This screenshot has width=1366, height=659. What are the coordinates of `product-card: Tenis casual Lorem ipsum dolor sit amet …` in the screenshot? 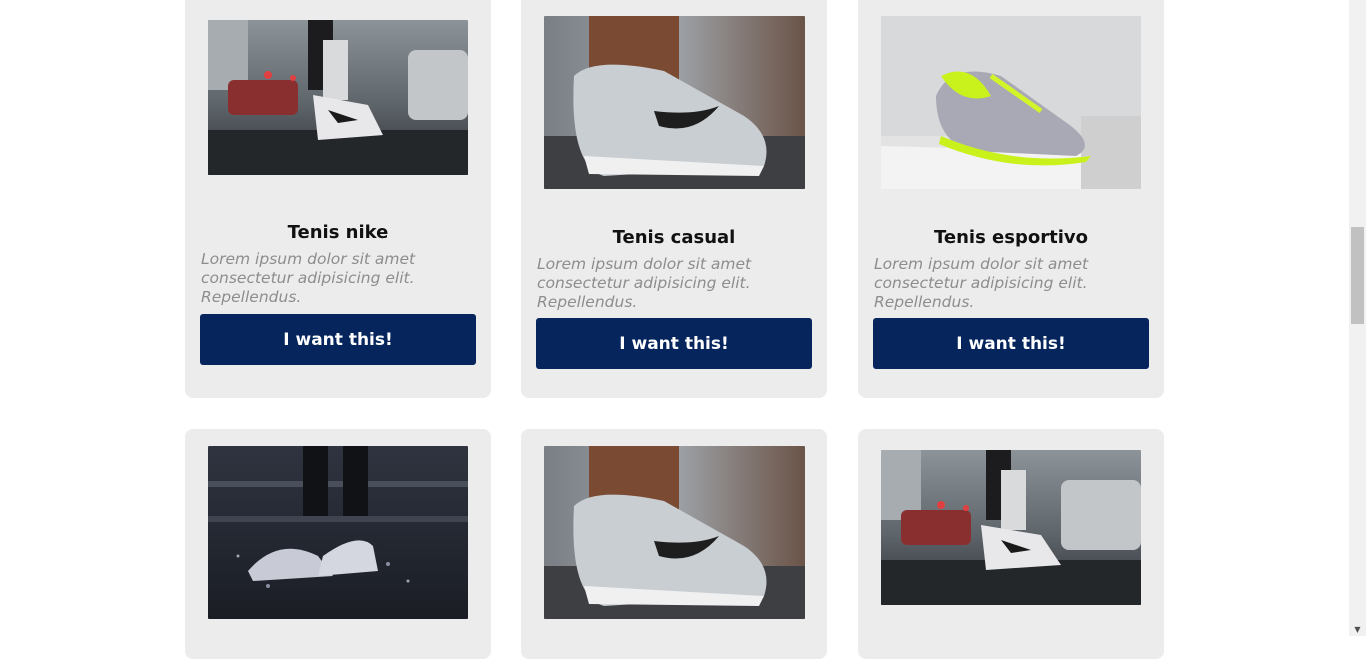 It's located at (674, 199).